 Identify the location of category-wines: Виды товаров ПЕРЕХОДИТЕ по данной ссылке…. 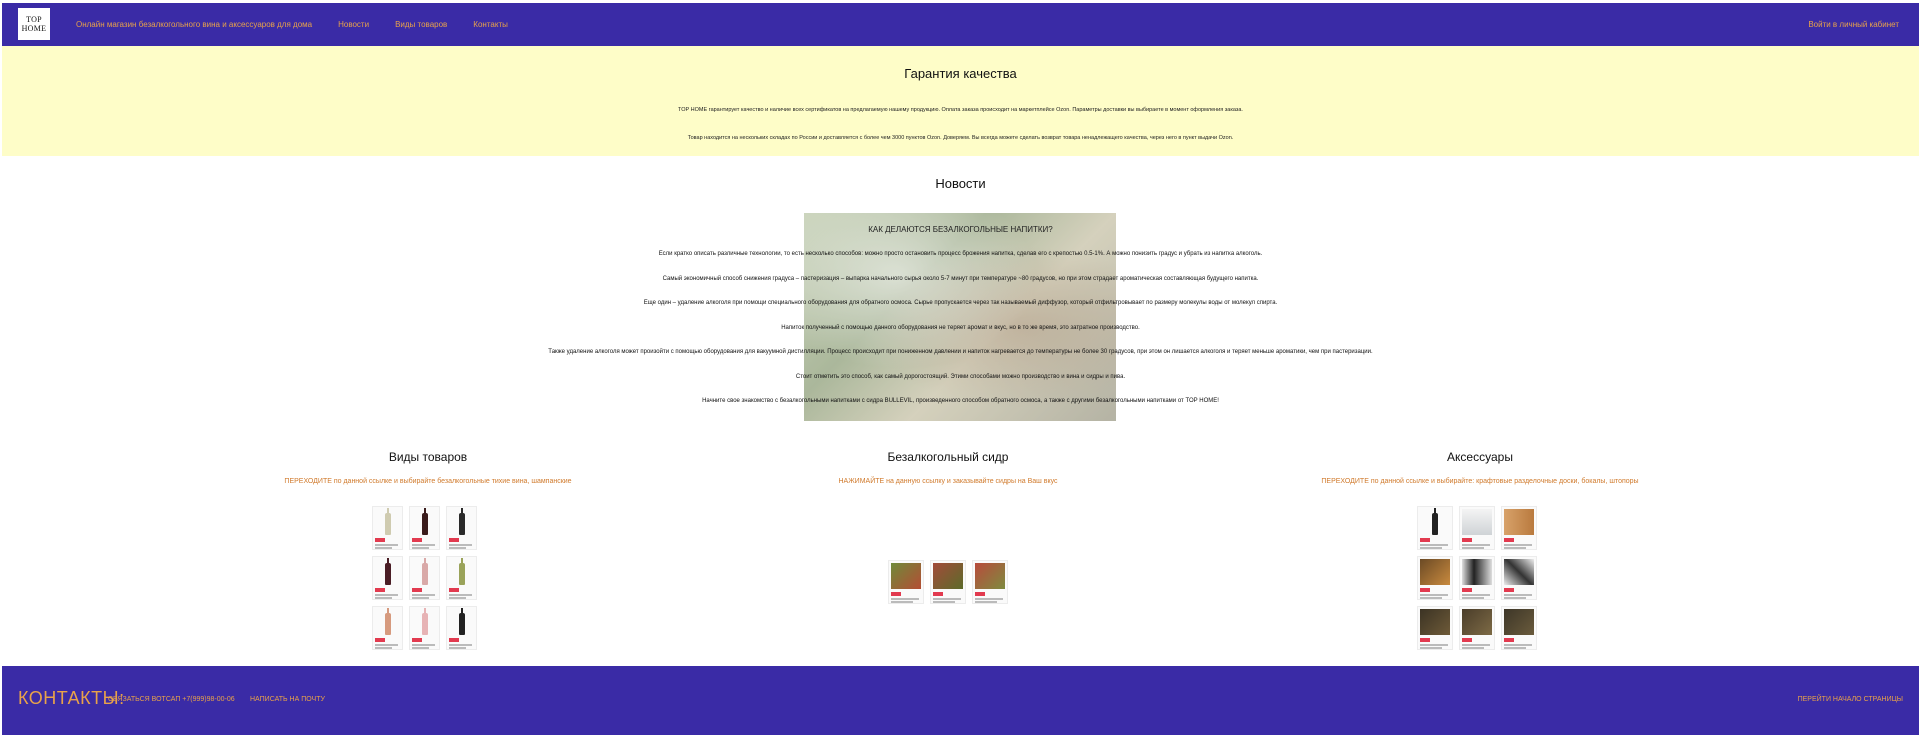
(428, 467).